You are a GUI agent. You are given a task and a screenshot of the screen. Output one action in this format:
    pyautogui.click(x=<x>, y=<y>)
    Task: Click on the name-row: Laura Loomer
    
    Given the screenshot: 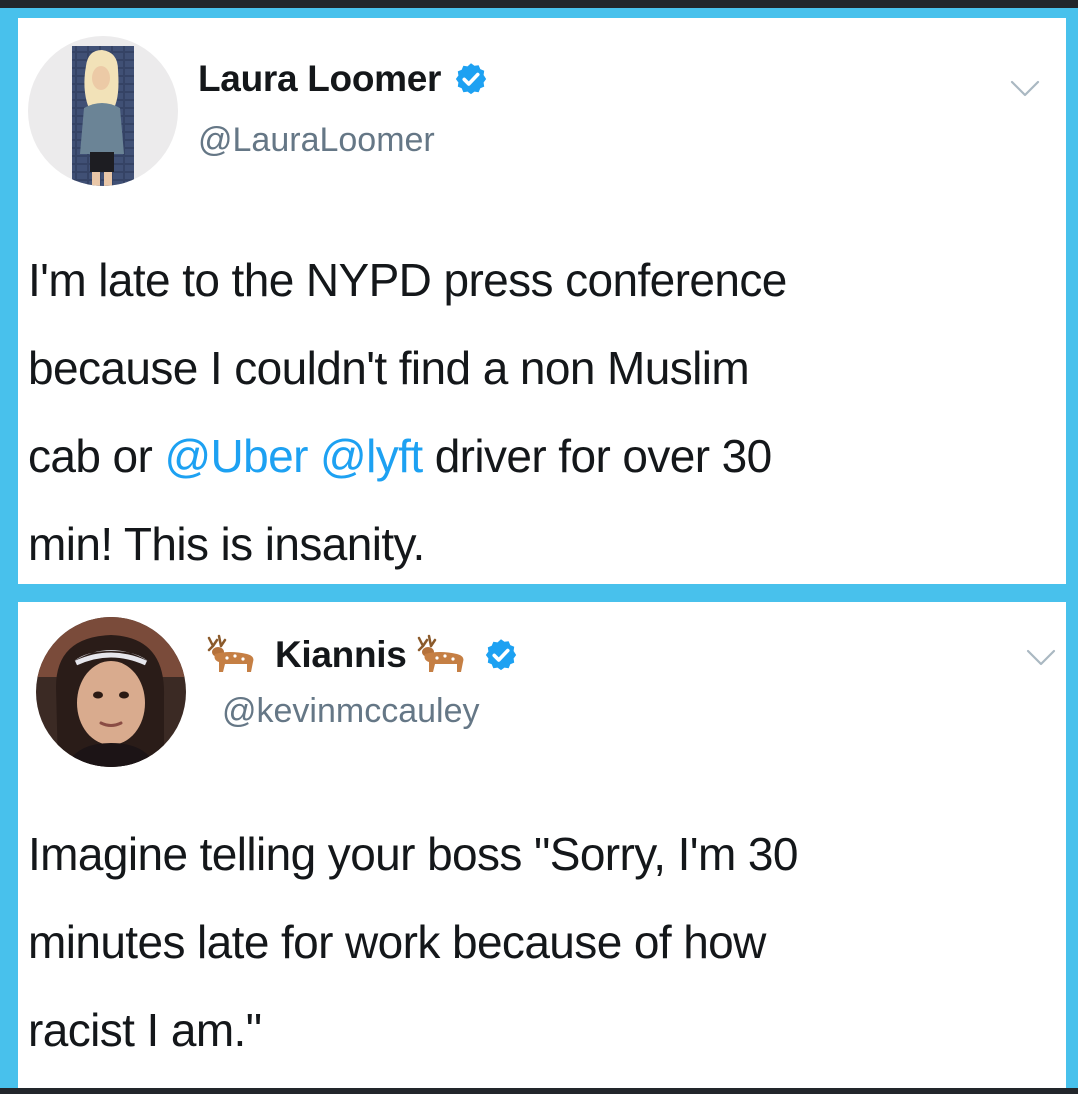 What is the action you would take?
    pyautogui.click(x=343, y=79)
    